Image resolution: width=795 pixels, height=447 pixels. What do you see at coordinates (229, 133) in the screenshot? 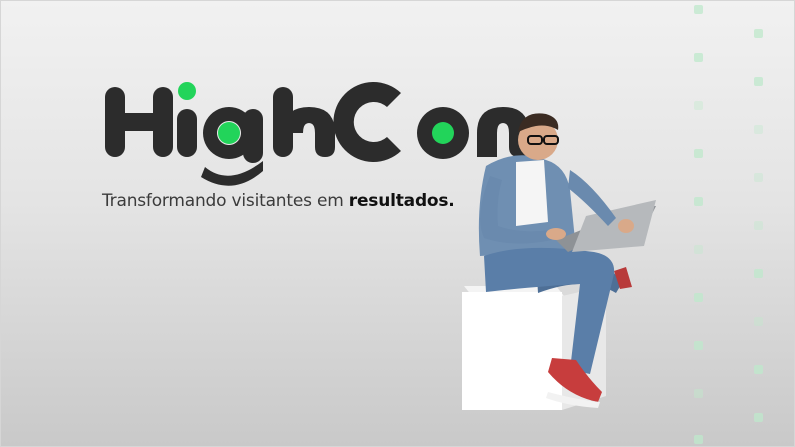
I see `logo-accent-dot-g` at bounding box center [229, 133].